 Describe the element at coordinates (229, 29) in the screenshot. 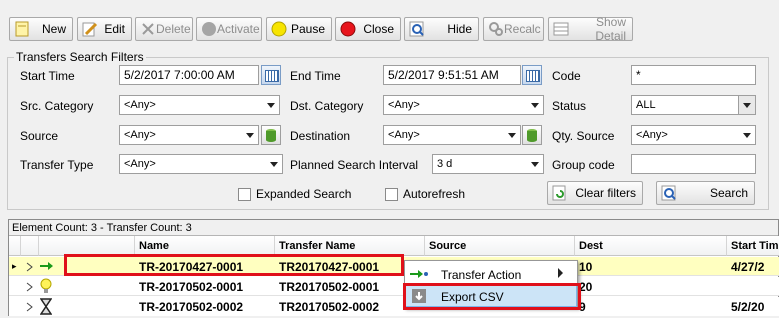

I see `activate-button: Activate` at that location.